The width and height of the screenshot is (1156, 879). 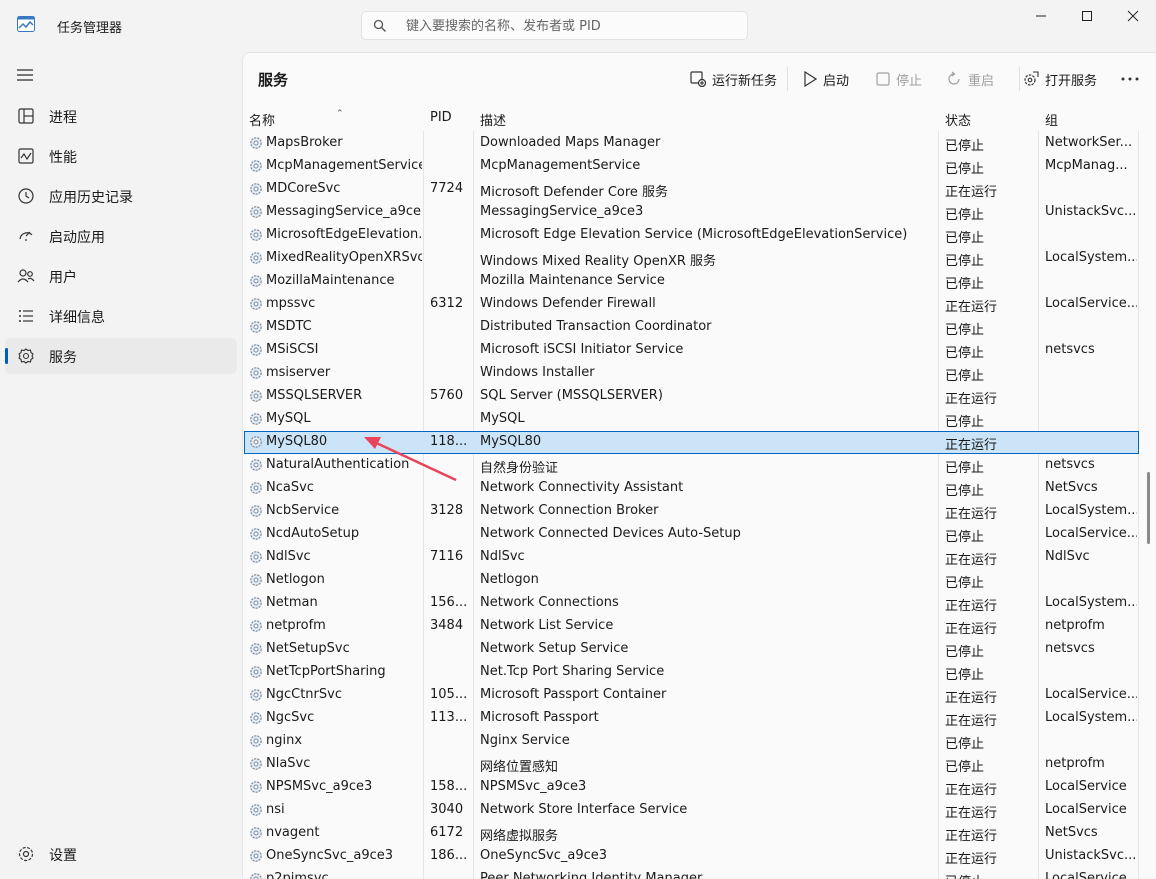 I want to click on table-row: nginx Nginx Service 已停止, so click(x=691, y=741).